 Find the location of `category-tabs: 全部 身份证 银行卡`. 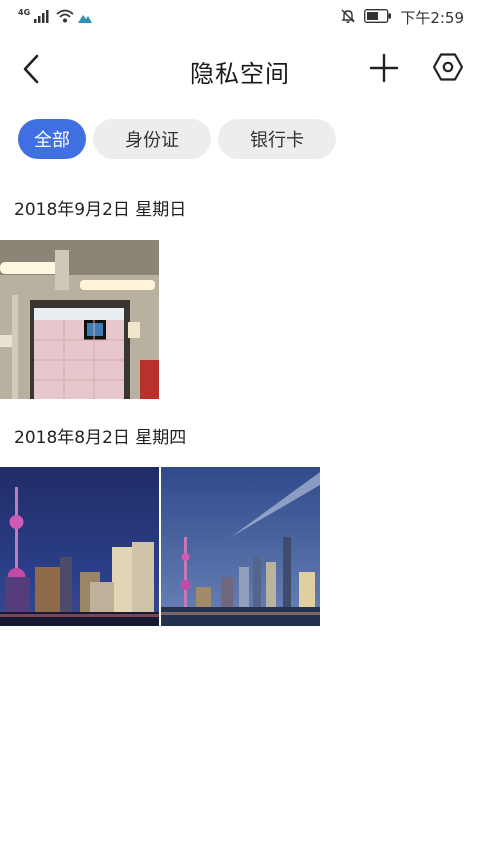

category-tabs: 全部 身份证 银行卡 is located at coordinates (177, 139).